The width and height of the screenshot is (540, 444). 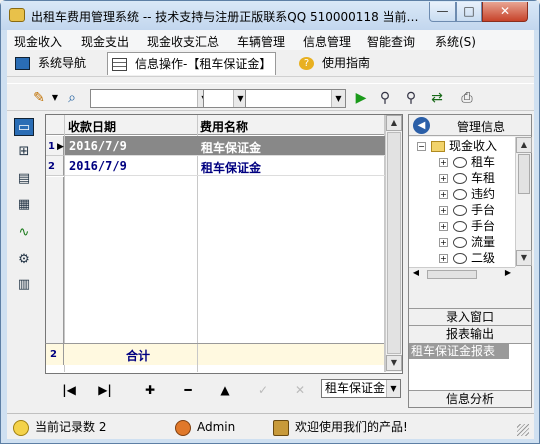 I want to click on search-icon: ⌕, so click(x=72, y=98).